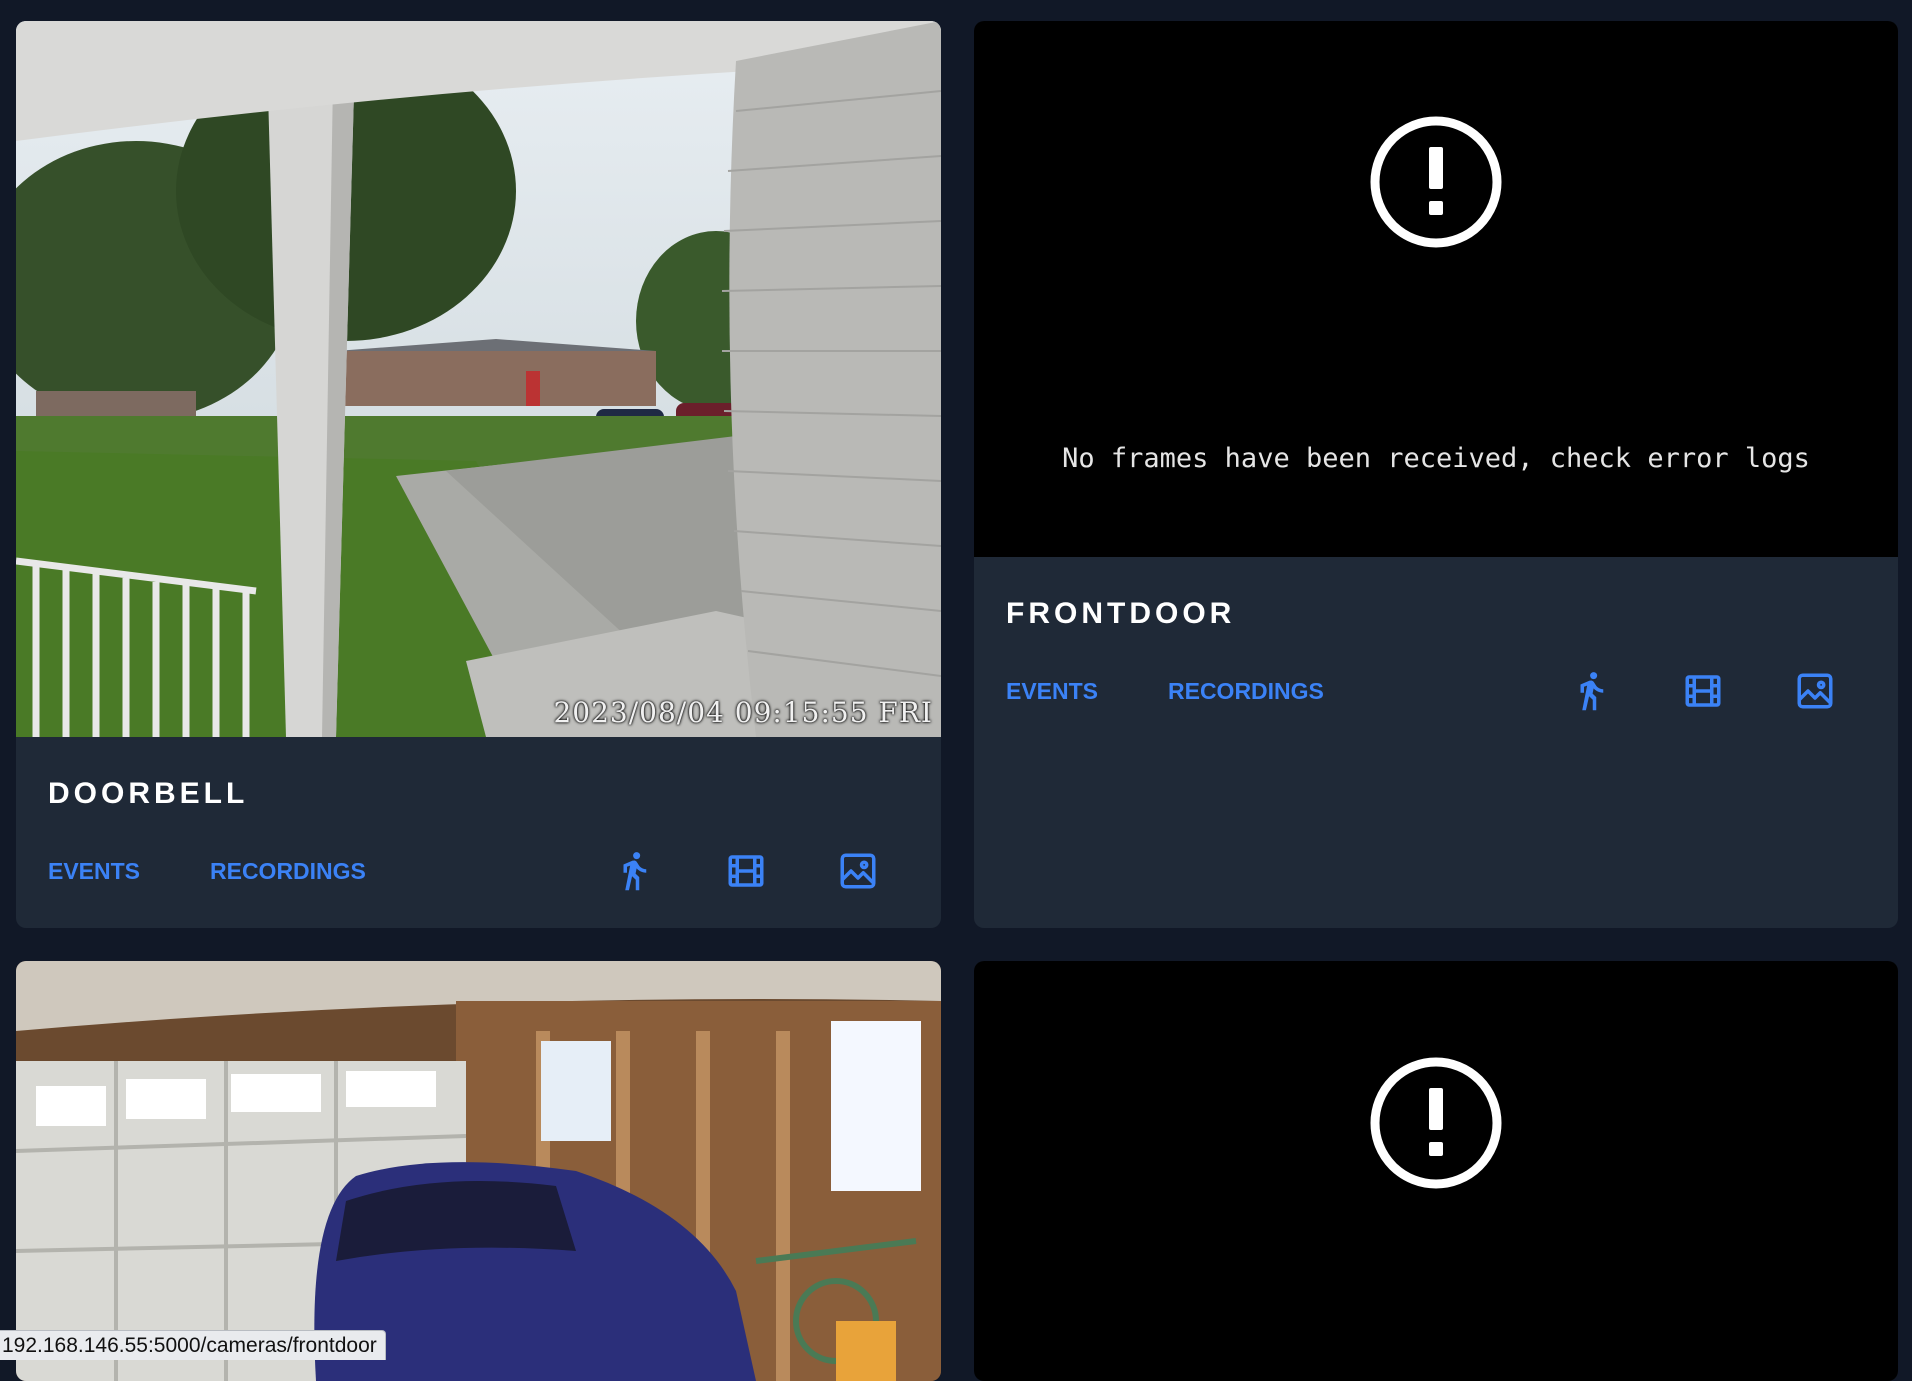 The width and height of the screenshot is (1912, 1381). Describe the element at coordinates (1121, 613) in the screenshot. I see `camera-title: frontdoor` at that location.